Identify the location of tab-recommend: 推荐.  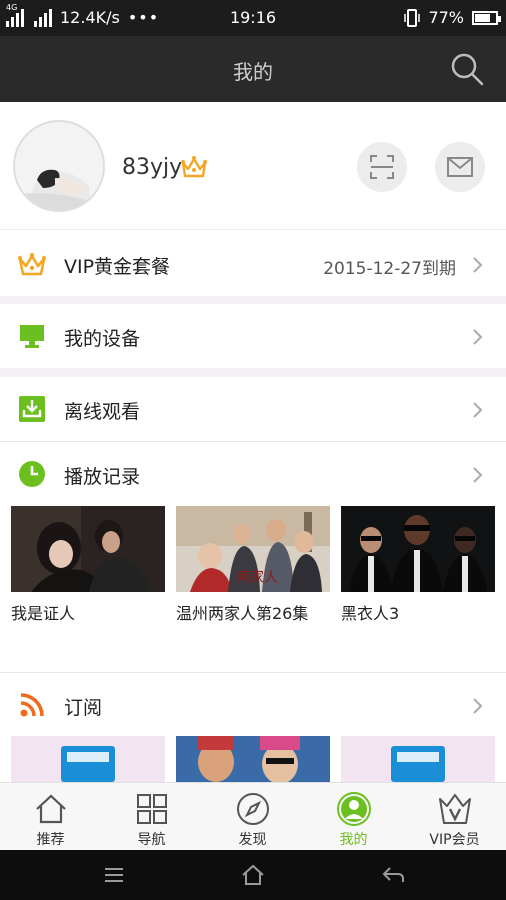
(50, 817).